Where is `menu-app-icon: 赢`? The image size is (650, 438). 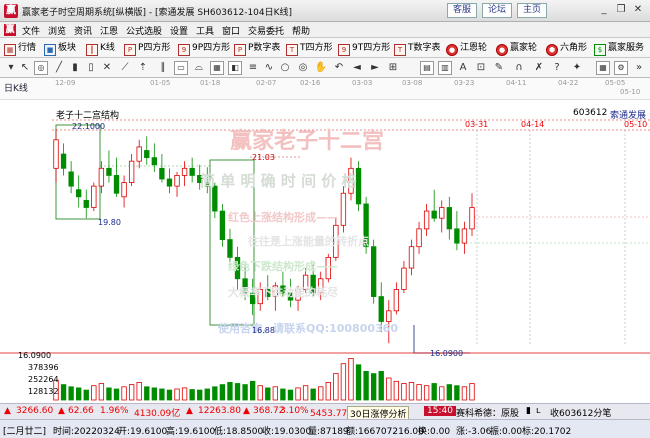
menu-app-icon: 赢 is located at coordinates (10, 30).